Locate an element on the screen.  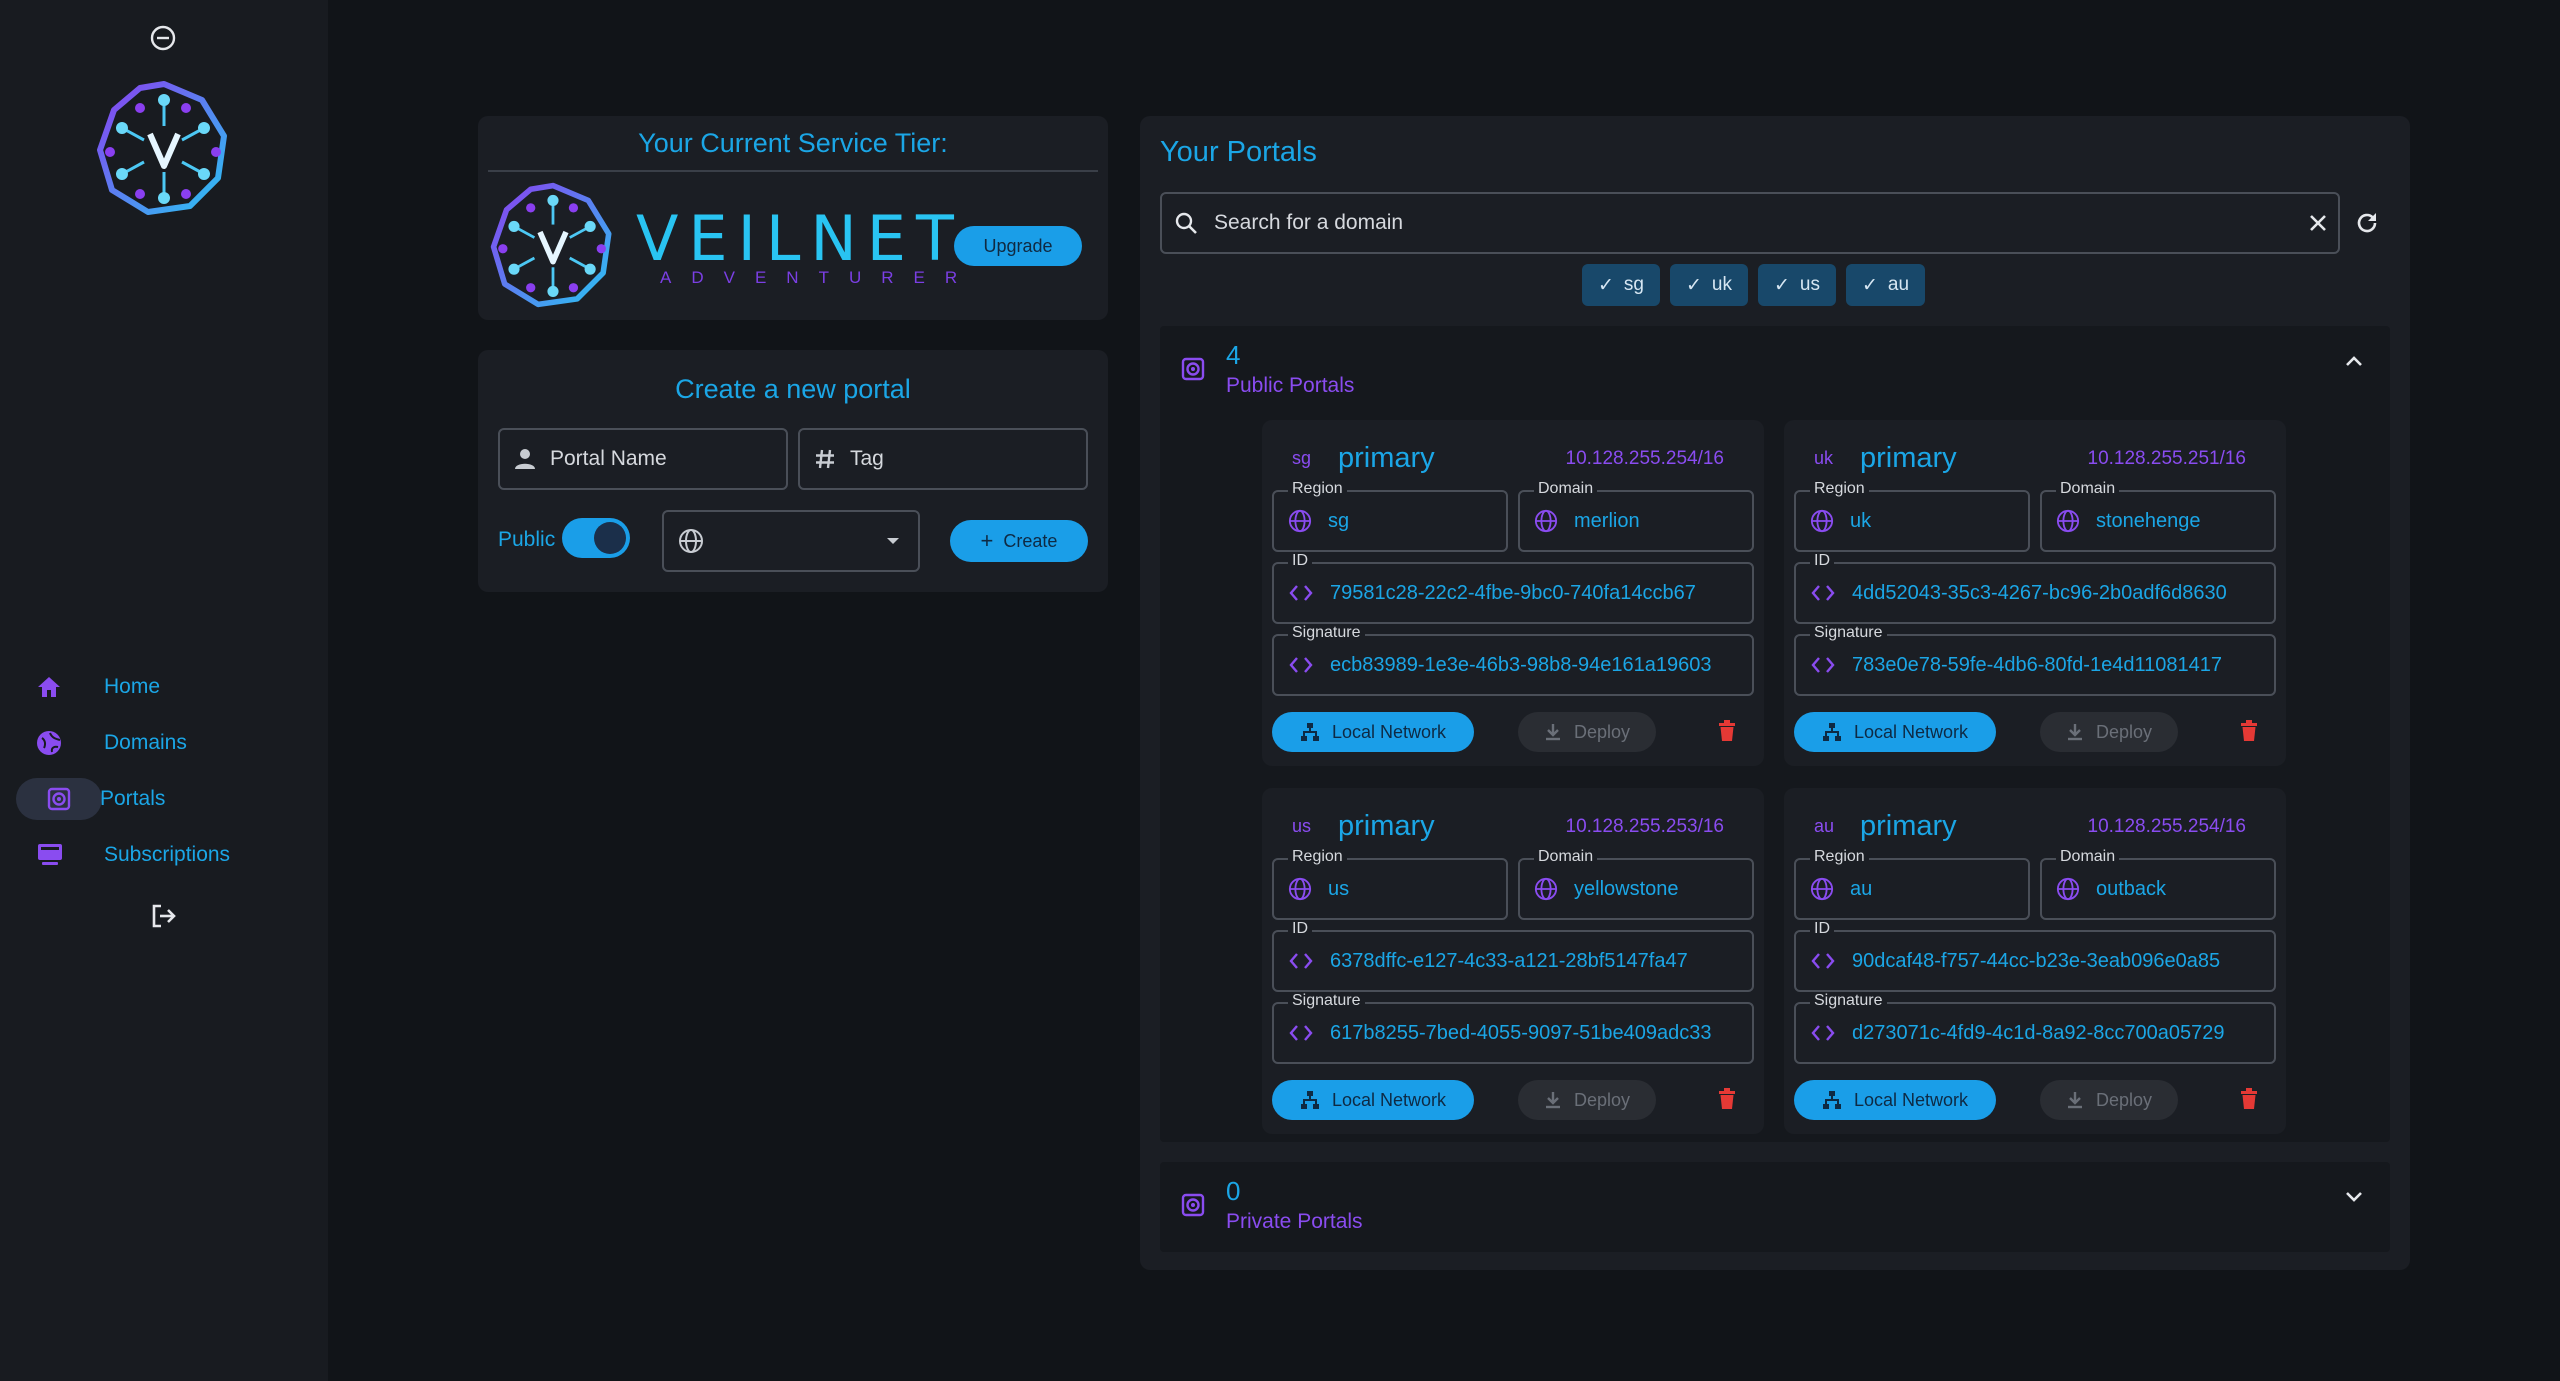
tag-input: Tag is located at coordinates (943, 459).